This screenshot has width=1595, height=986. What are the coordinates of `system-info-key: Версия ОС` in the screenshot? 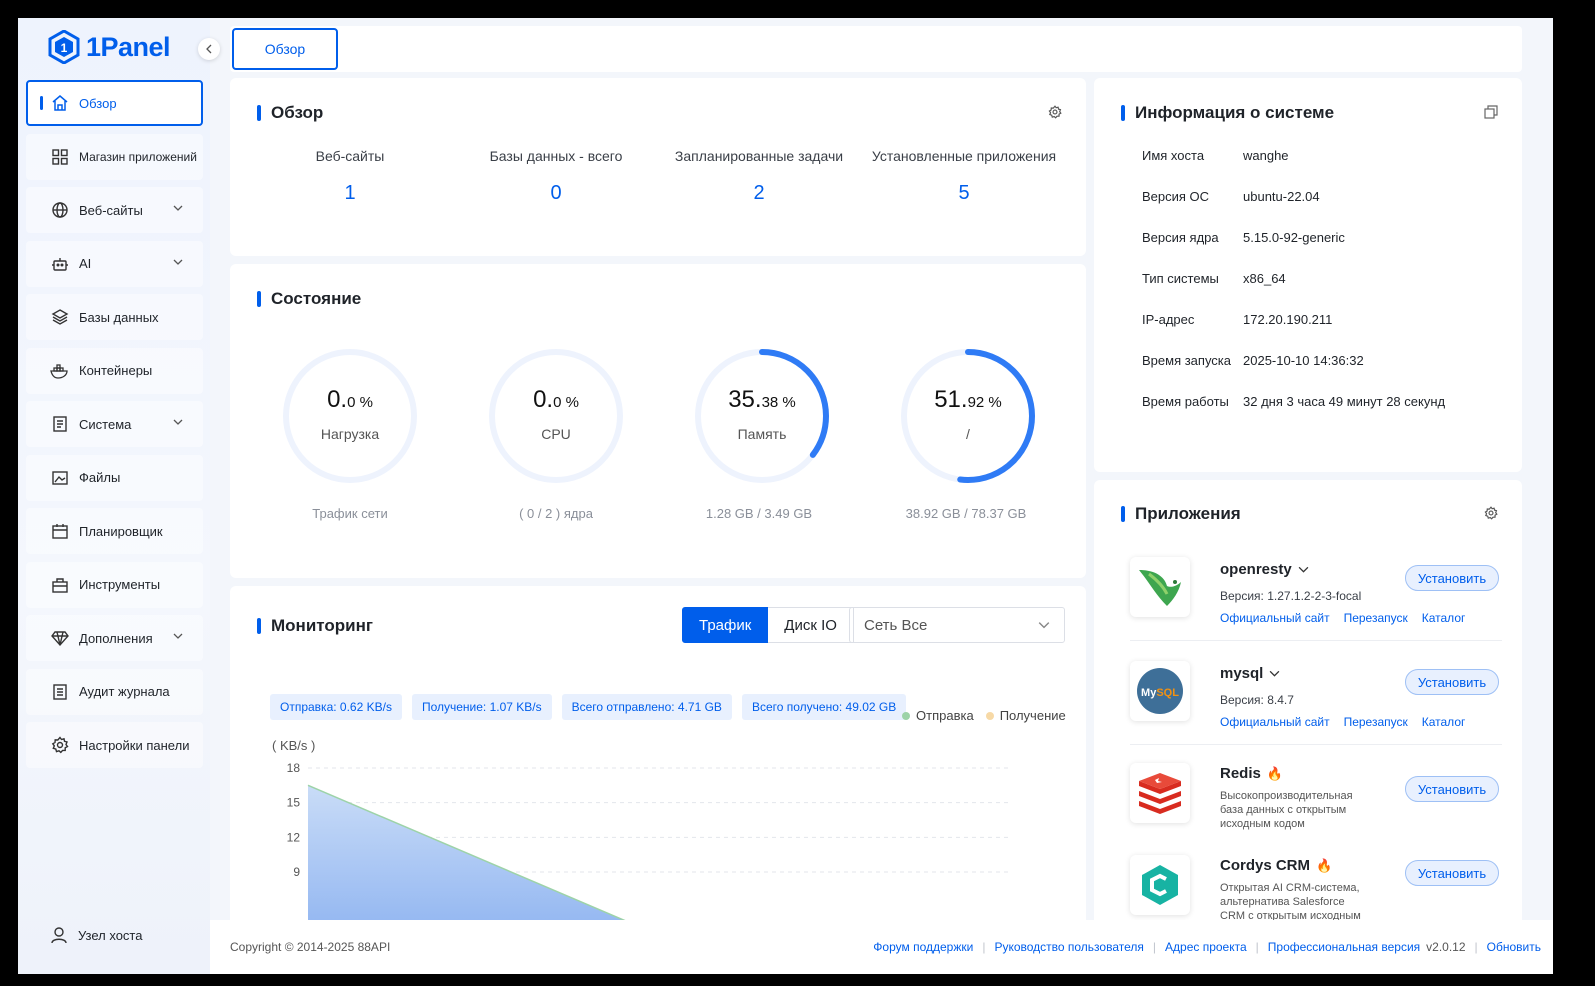 It's located at (1176, 196).